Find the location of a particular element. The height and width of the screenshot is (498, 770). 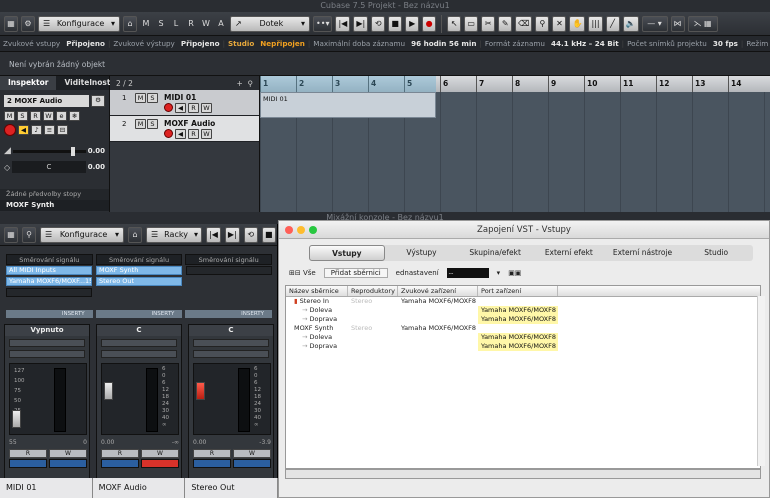

ruler-bar: 14 is located at coordinates (746, 84).